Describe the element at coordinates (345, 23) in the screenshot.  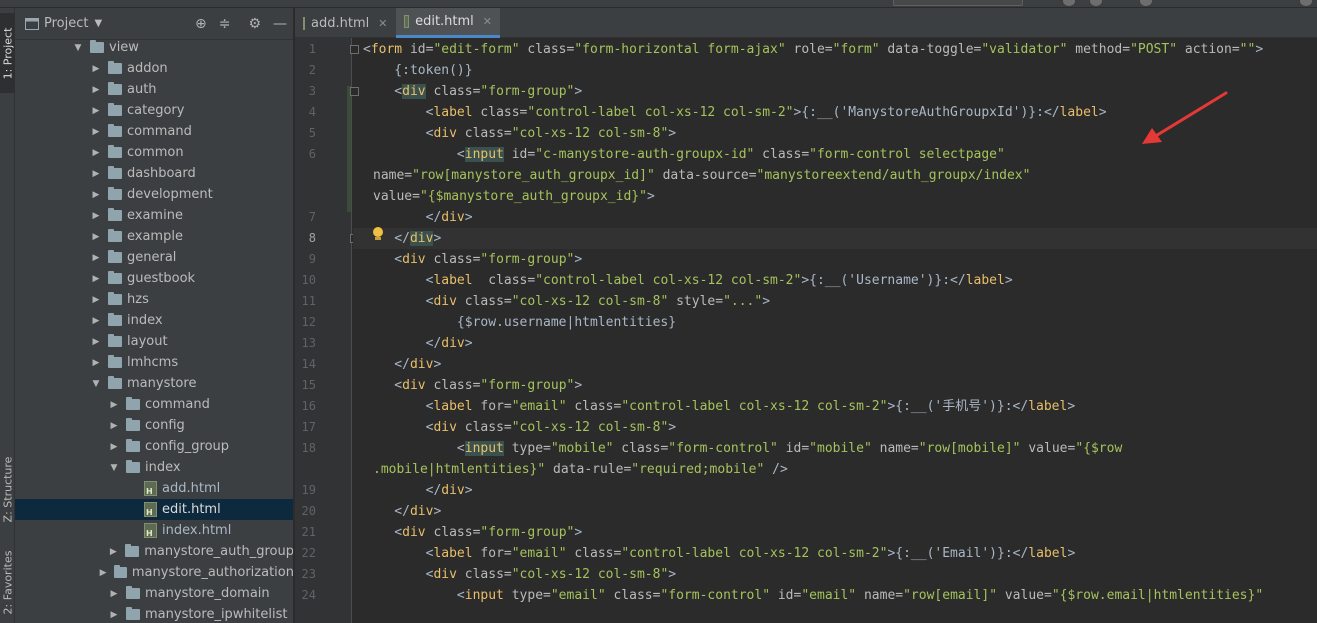
I see `tab-add-html: add.html ✕` at that location.